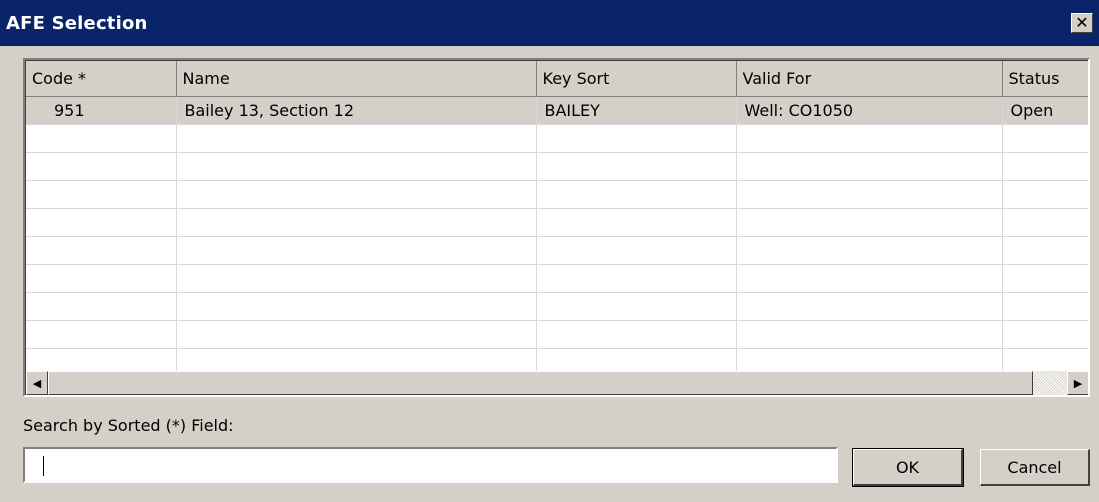 Image resolution: width=1099 pixels, height=502 pixels. Describe the element at coordinates (128, 425) in the screenshot. I see `search-label: Search by Sorted (*) Field:` at that location.